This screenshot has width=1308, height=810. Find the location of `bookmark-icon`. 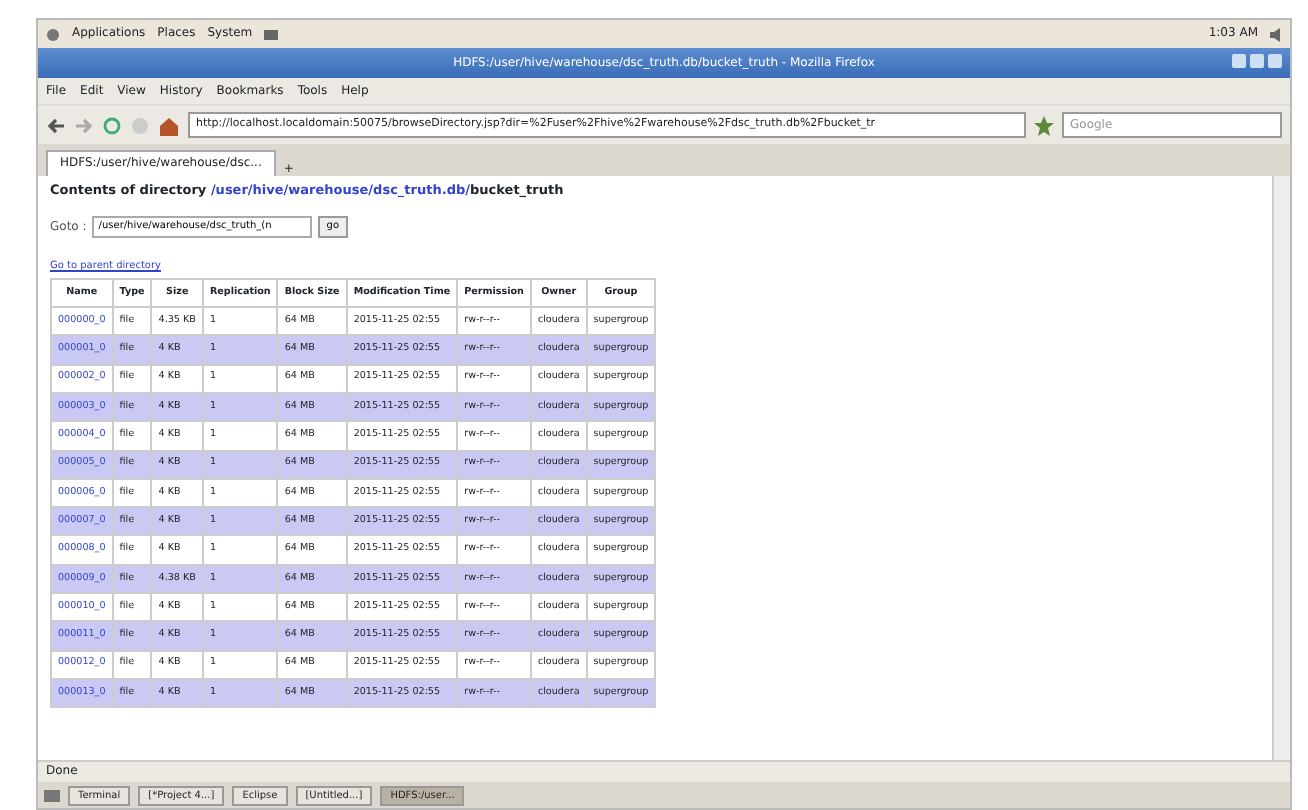

bookmark-icon is located at coordinates (1044, 125).